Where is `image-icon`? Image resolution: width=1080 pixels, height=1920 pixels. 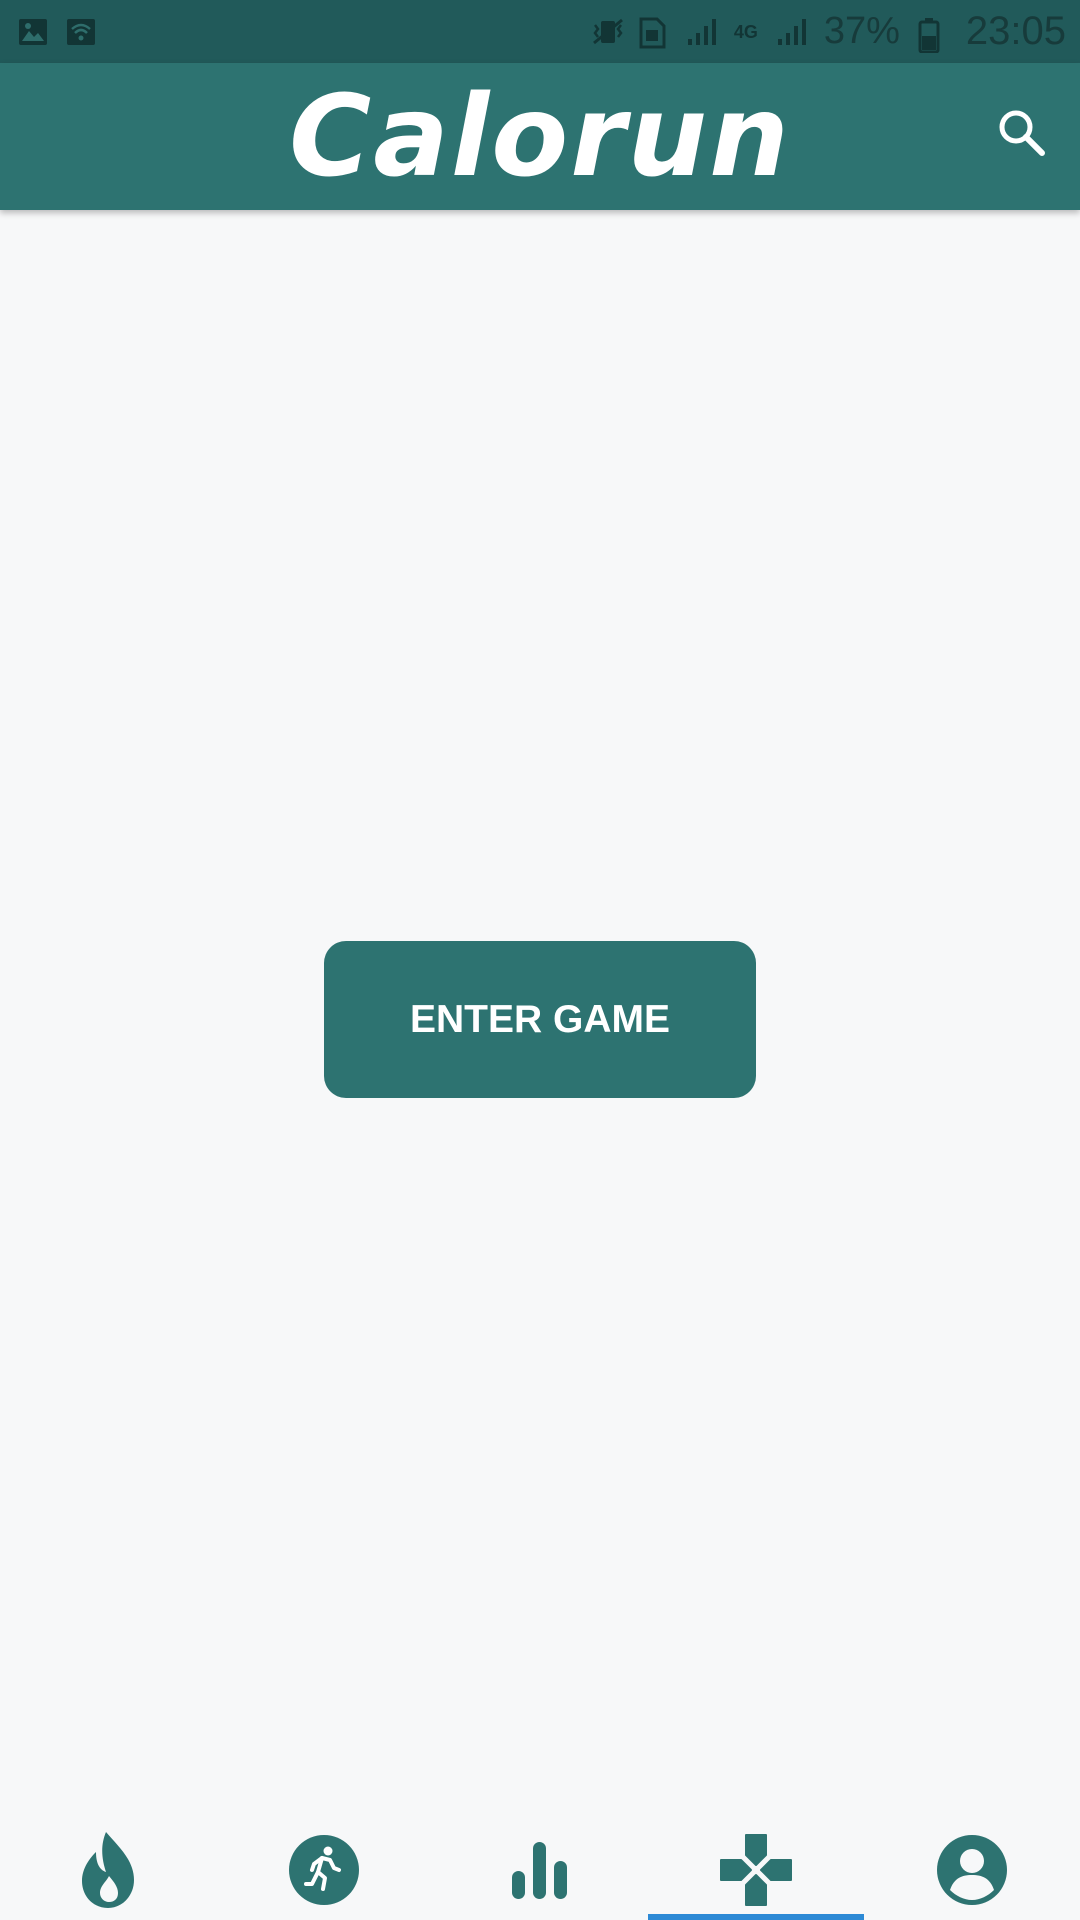 image-icon is located at coordinates (33, 32).